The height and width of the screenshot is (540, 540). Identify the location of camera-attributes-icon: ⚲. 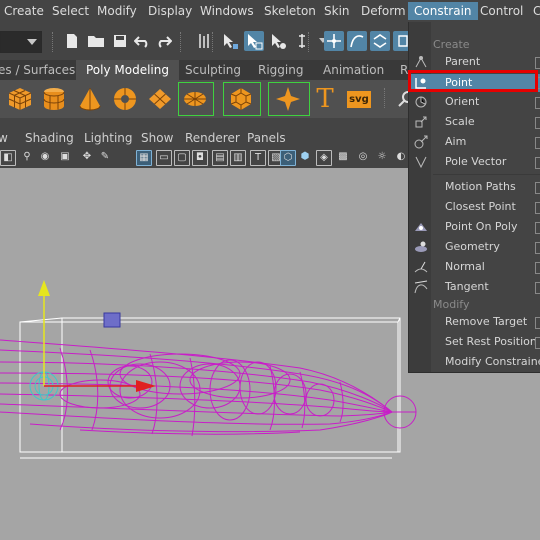
(27, 157).